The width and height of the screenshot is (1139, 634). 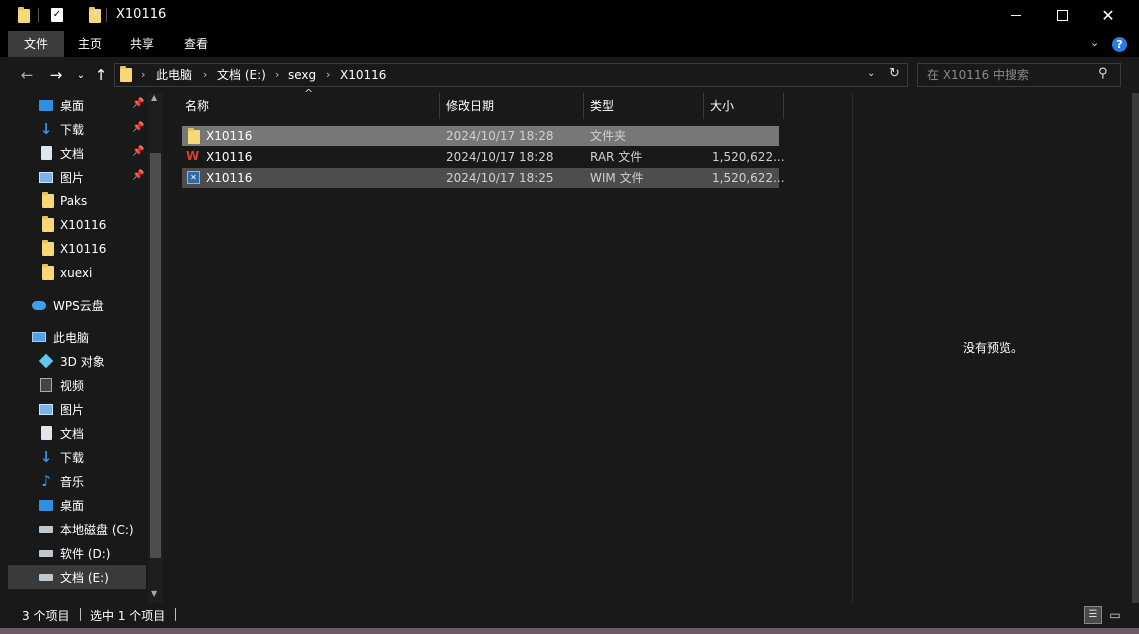 I want to click on tab-view: 查看, so click(x=196, y=44).